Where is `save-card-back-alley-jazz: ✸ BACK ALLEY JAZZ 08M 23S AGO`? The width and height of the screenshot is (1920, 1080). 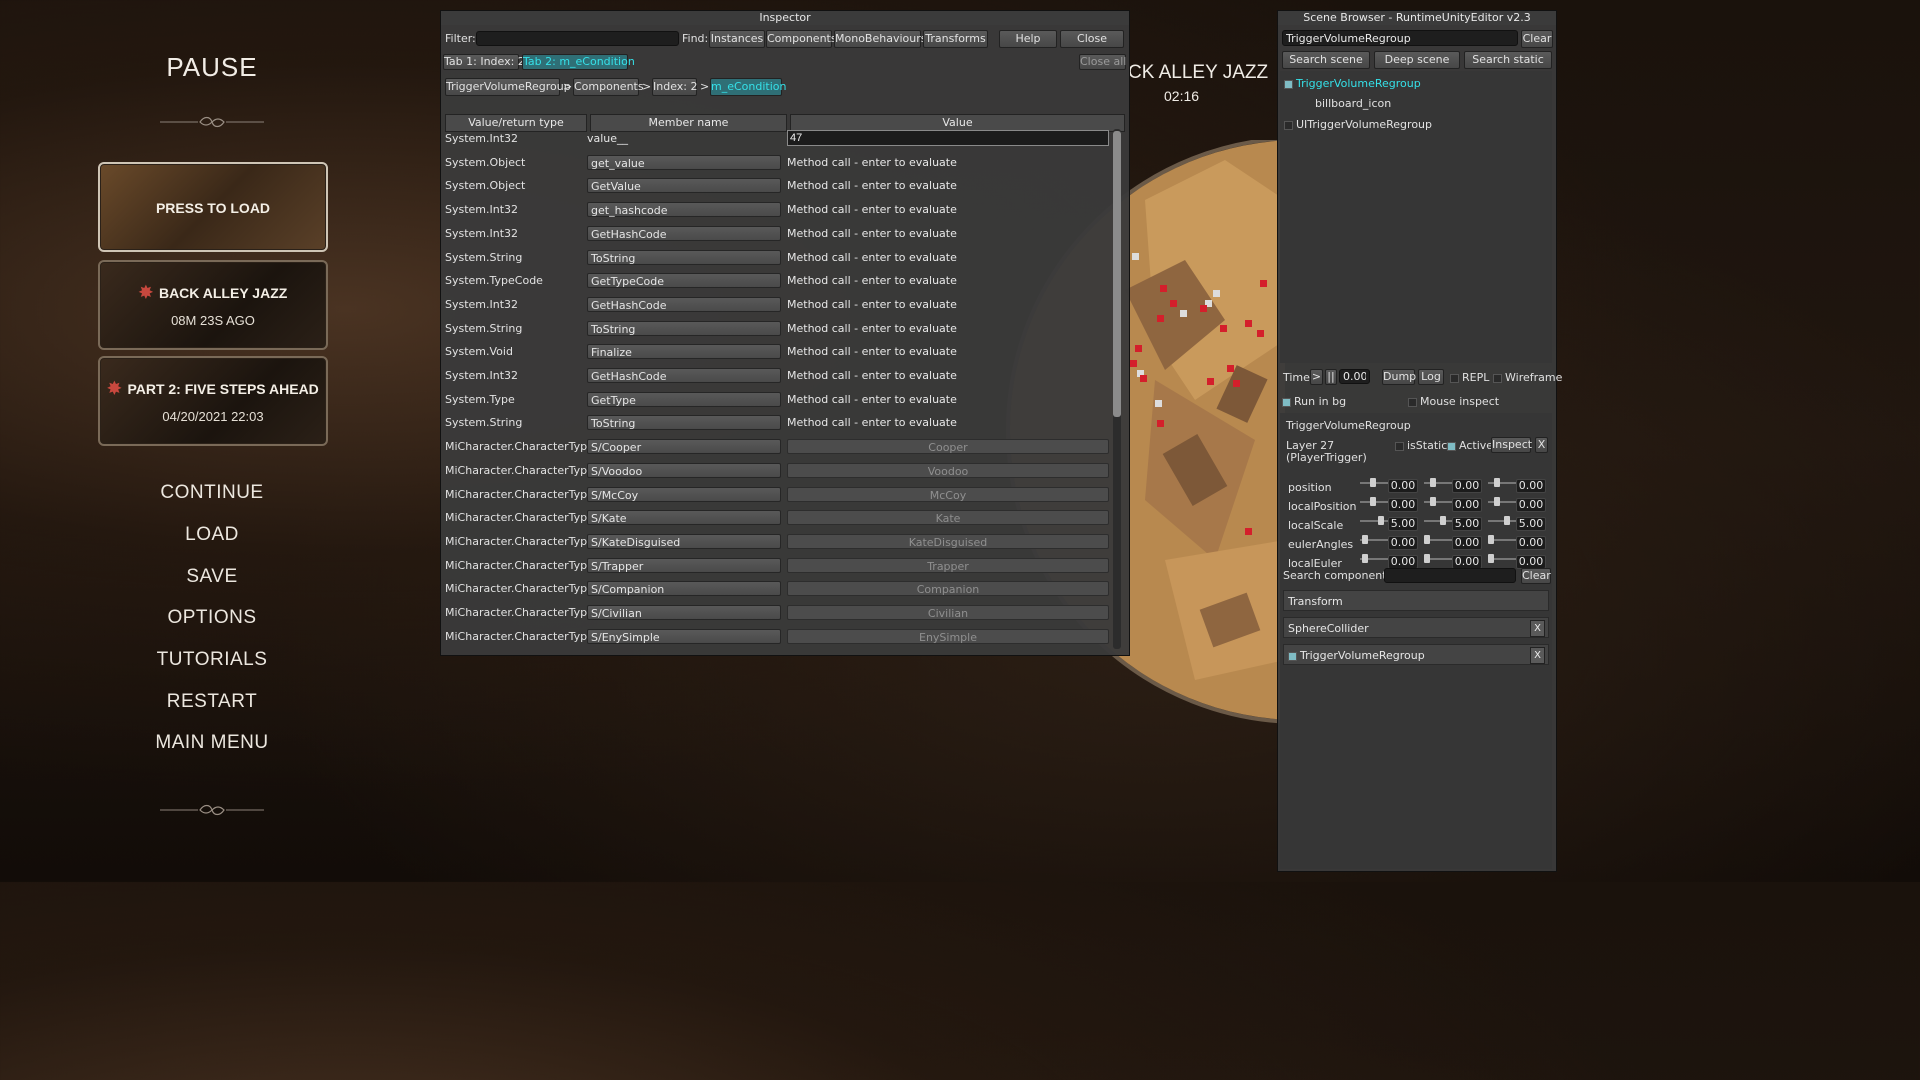
save-card-back-alley-jazz: ✸ BACK ALLEY JAZZ 08M 23S AGO is located at coordinates (213, 305).